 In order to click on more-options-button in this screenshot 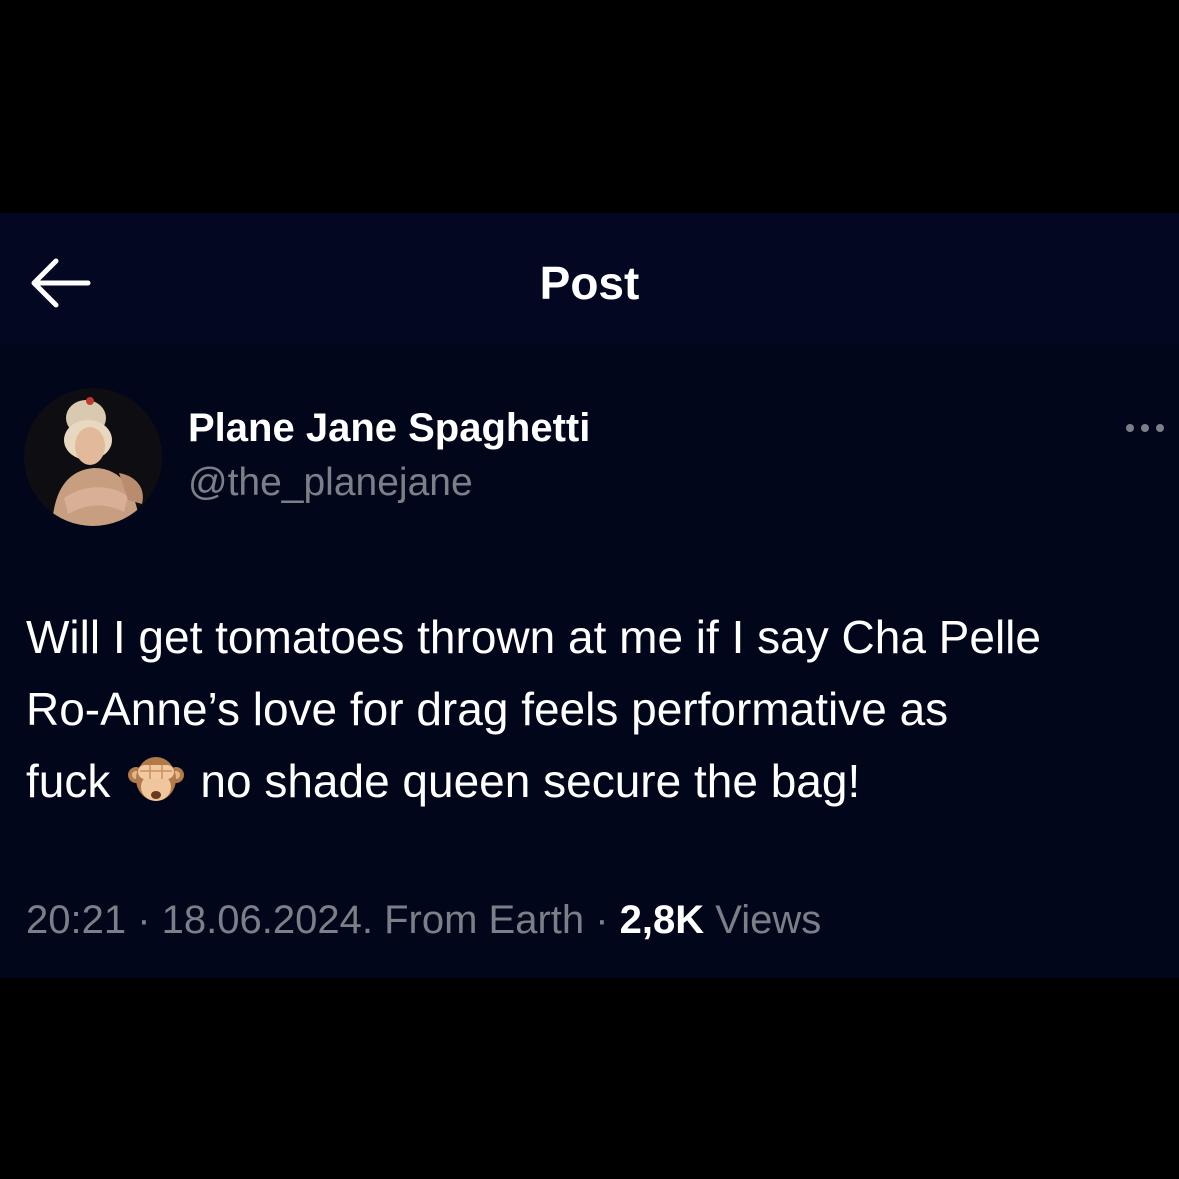, I will do `click(1145, 428)`.